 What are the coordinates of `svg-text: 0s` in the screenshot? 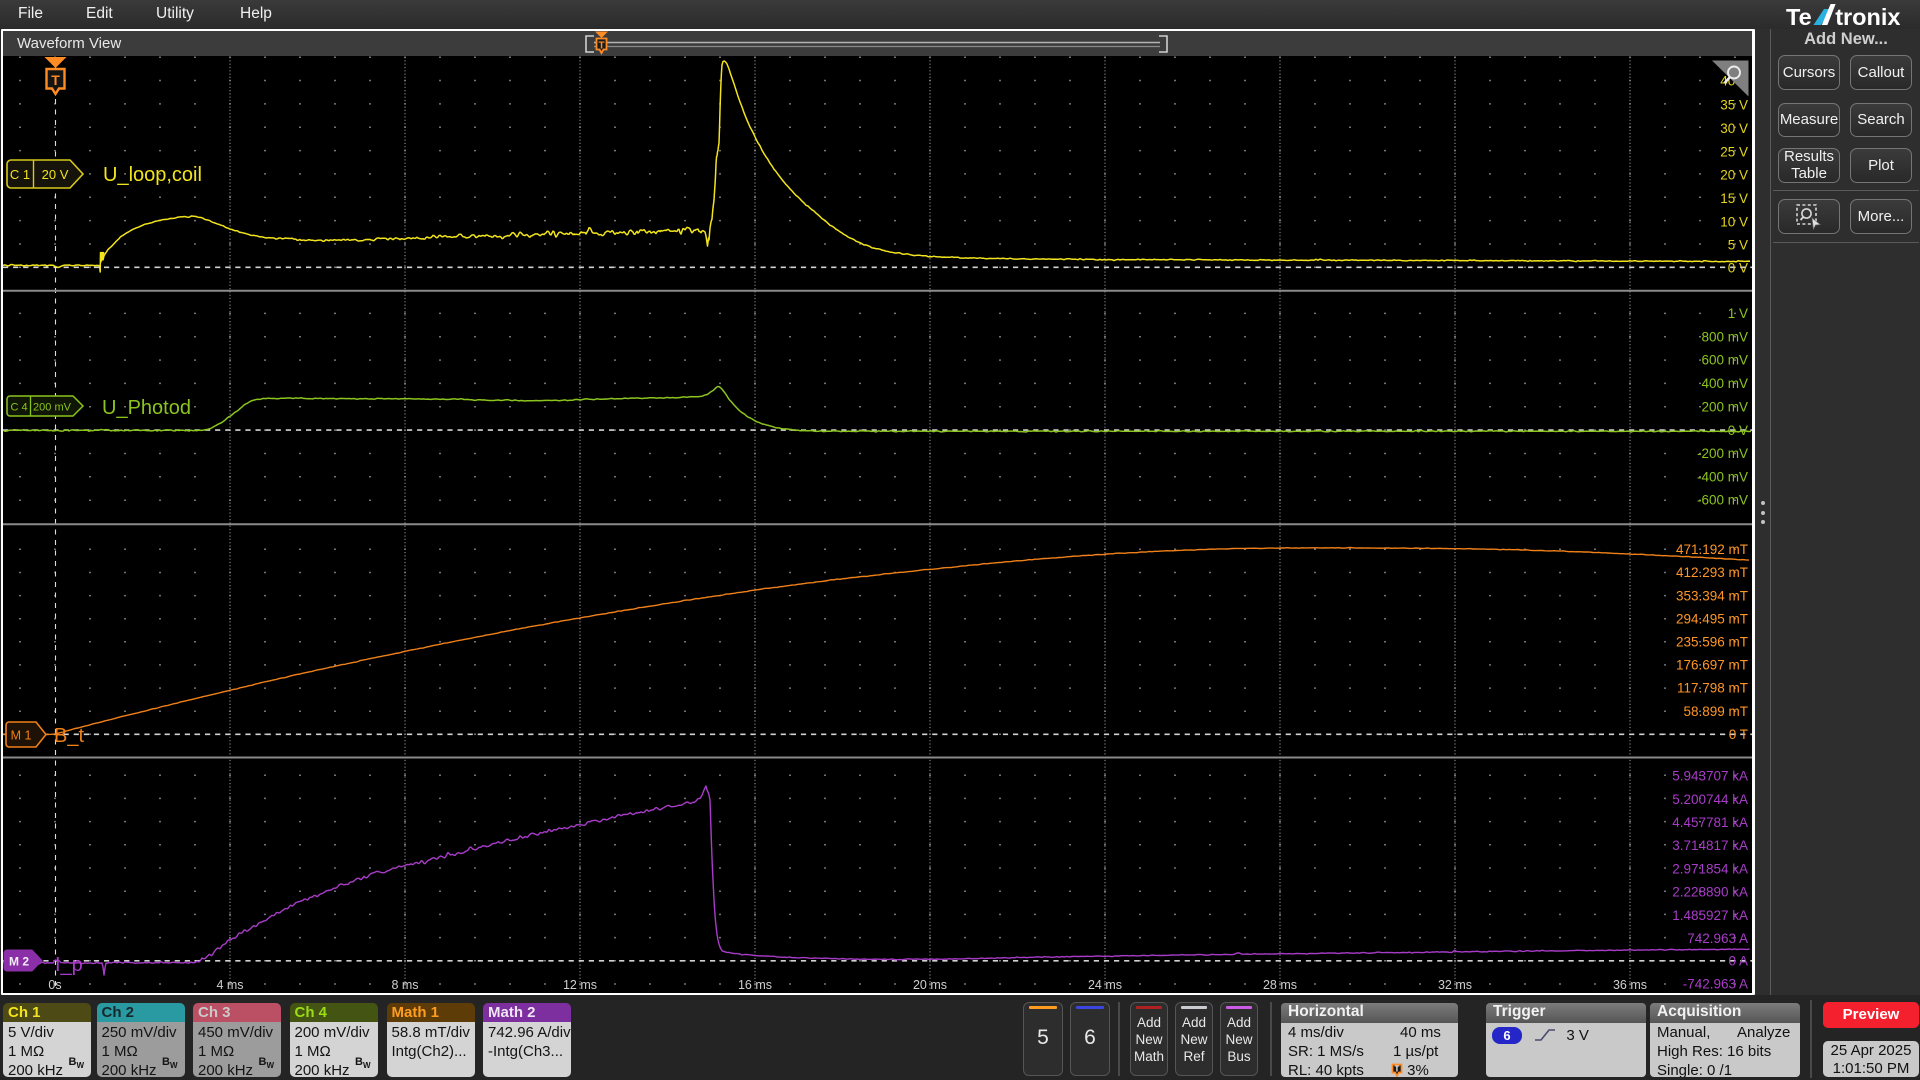 It's located at (54, 985).